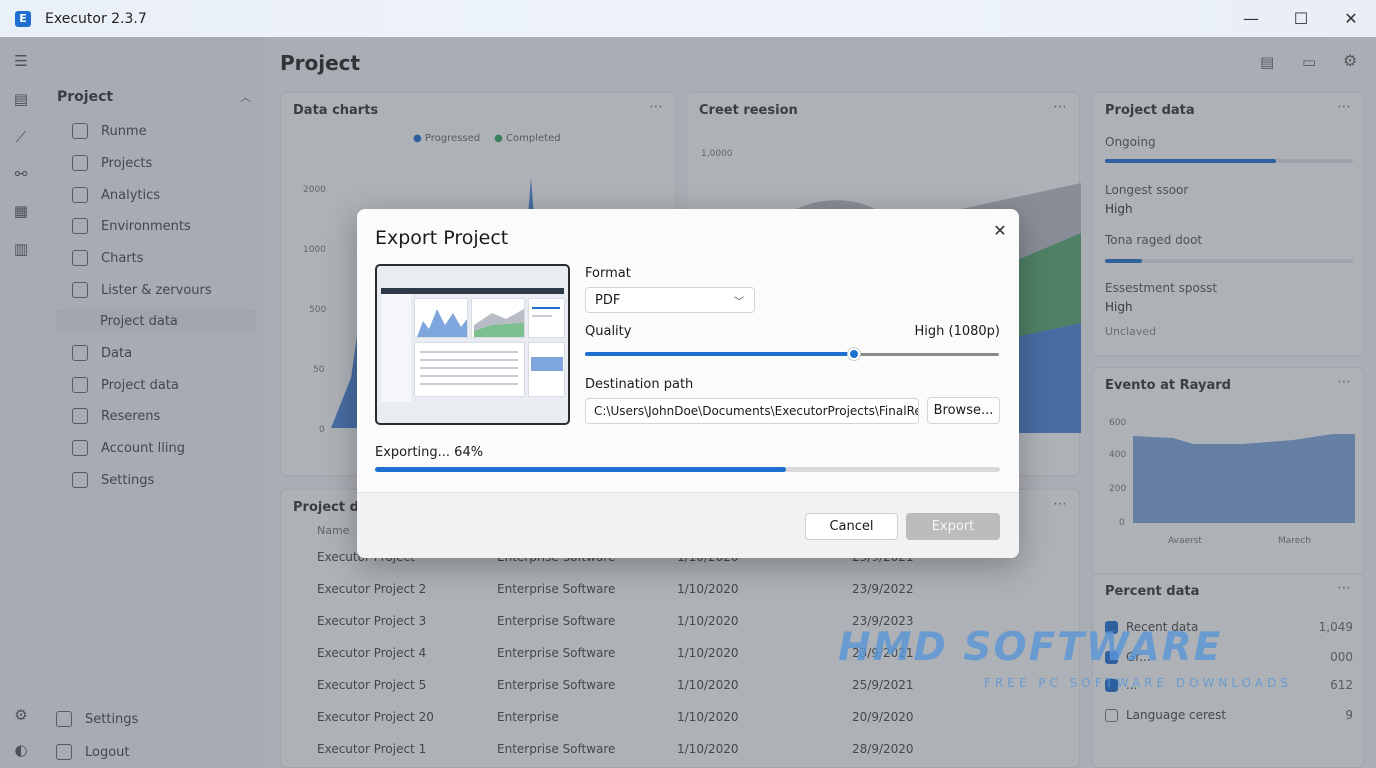 The width and height of the screenshot is (1376, 768). I want to click on quality-slider-fill, so click(720, 354).